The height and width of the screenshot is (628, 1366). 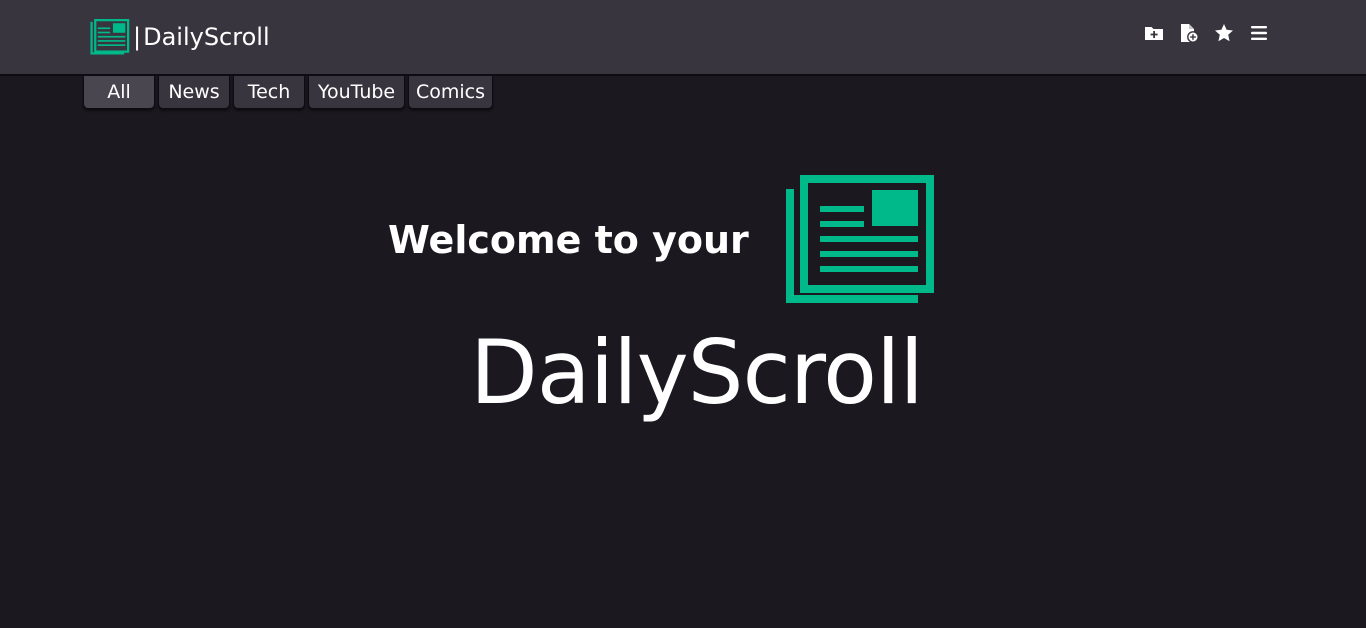 I want to click on tab-all: All, so click(x=119, y=92).